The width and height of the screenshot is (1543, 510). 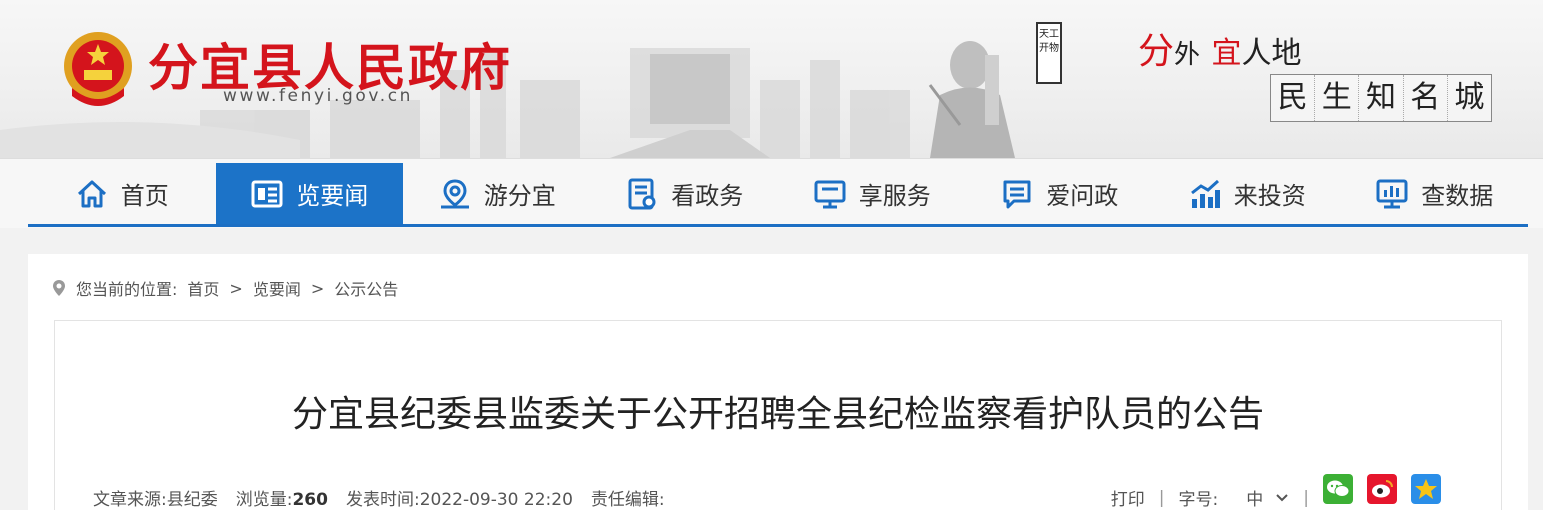 What do you see at coordinates (627, 500) in the screenshot?
I see `editor-info: 责任编辑:` at bounding box center [627, 500].